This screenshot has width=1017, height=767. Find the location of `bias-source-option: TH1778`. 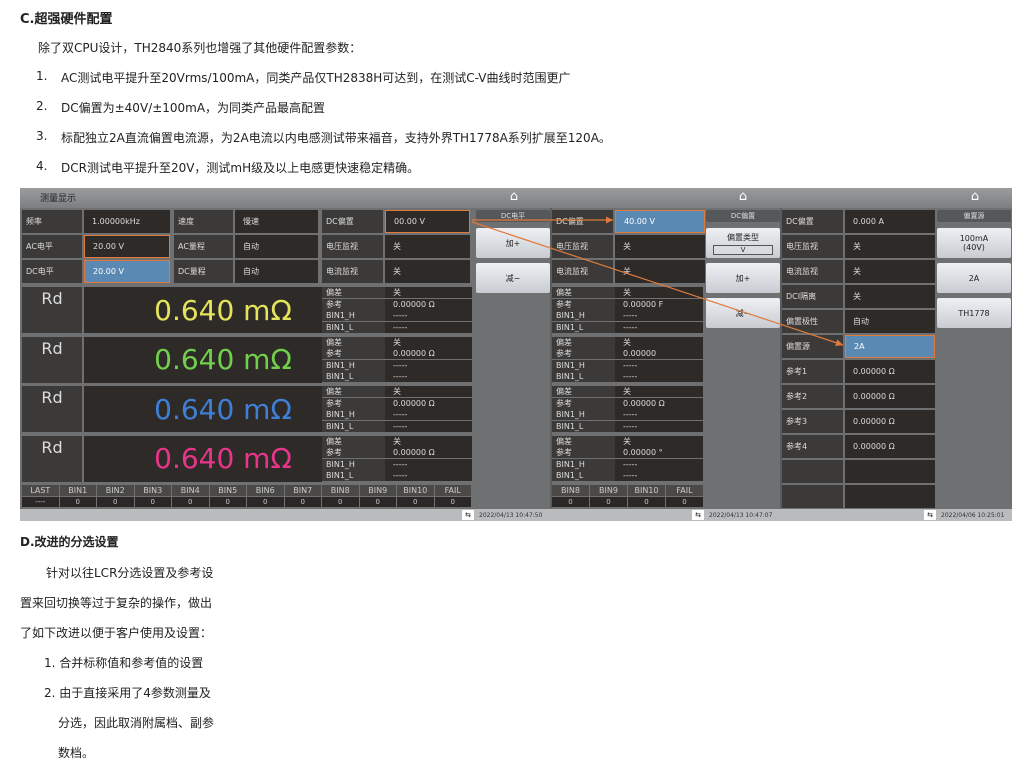

bias-source-option: TH1778 is located at coordinates (974, 313).